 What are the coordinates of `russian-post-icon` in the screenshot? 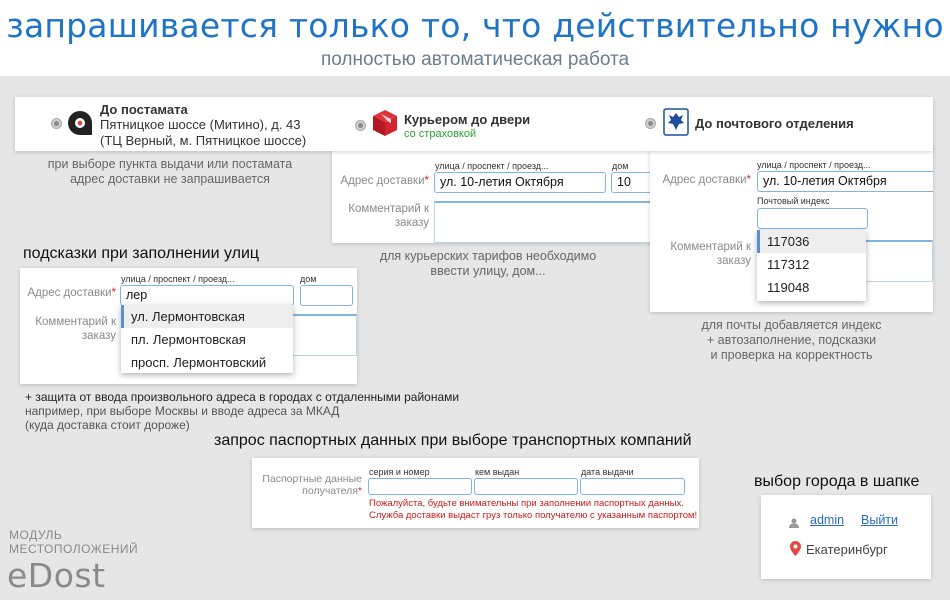 It's located at (676, 122).